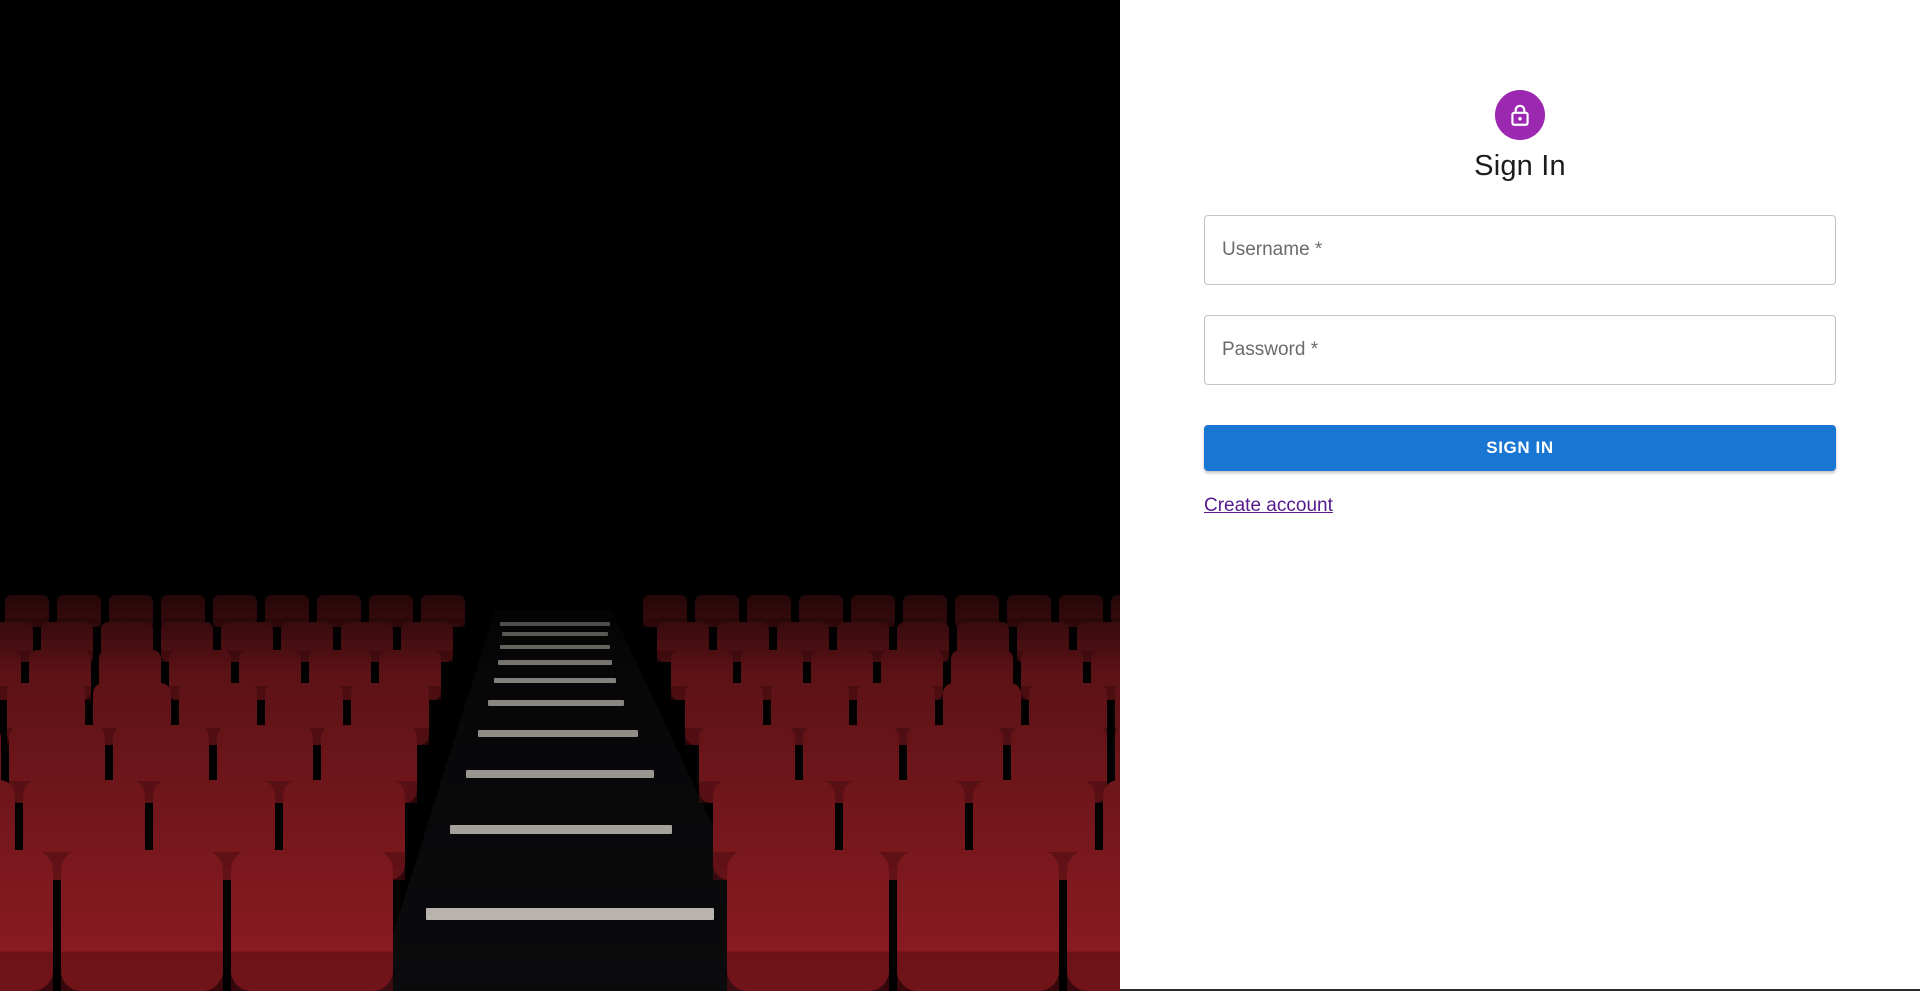 The width and height of the screenshot is (1920, 991). Describe the element at coordinates (1520, 448) in the screenshot. I see `sign-in-button: SIGN IN` at that location.